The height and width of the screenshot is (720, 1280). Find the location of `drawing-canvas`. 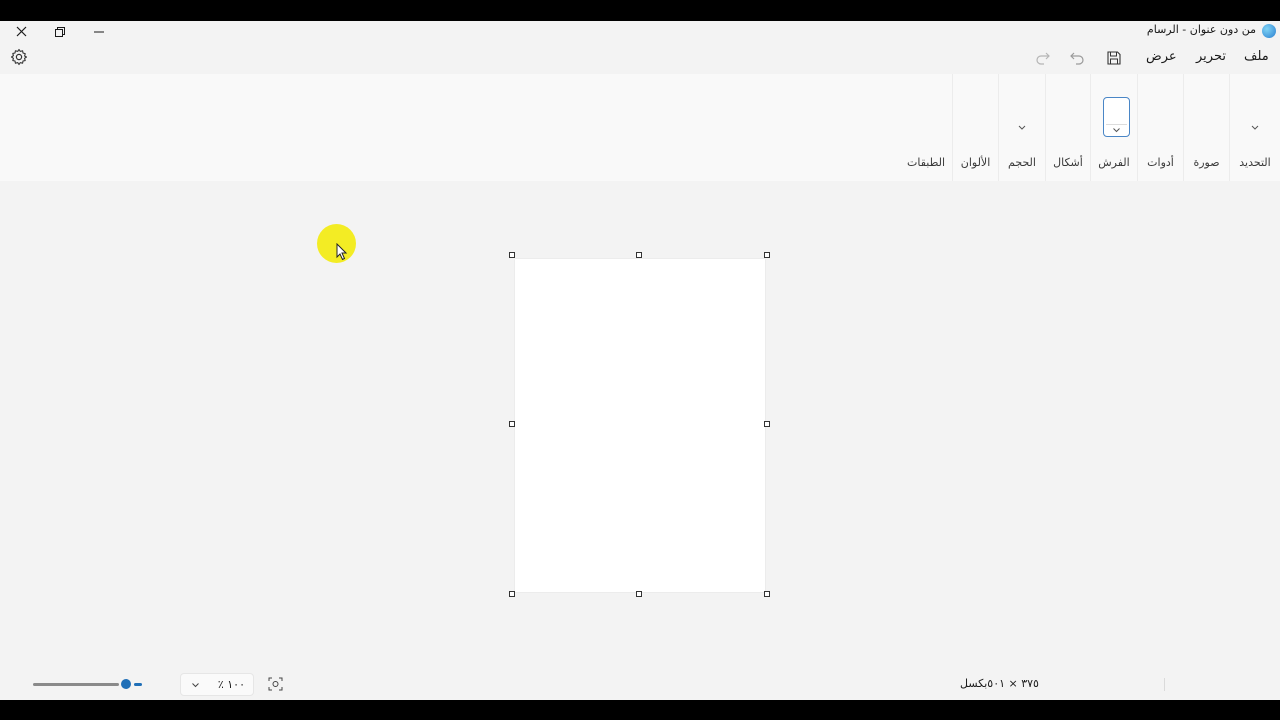

drawing-canvas is located at coordinates (640, 425).